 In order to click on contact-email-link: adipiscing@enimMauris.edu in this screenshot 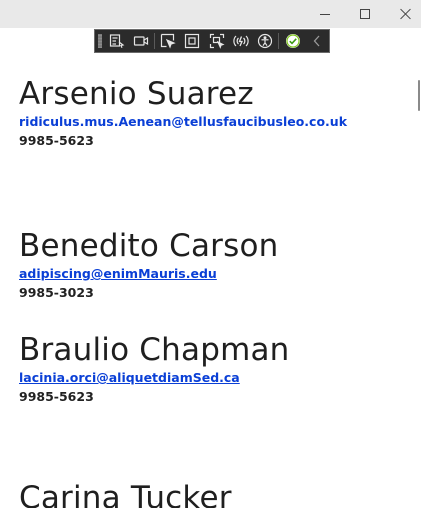, I will do `click(148, 274)`.